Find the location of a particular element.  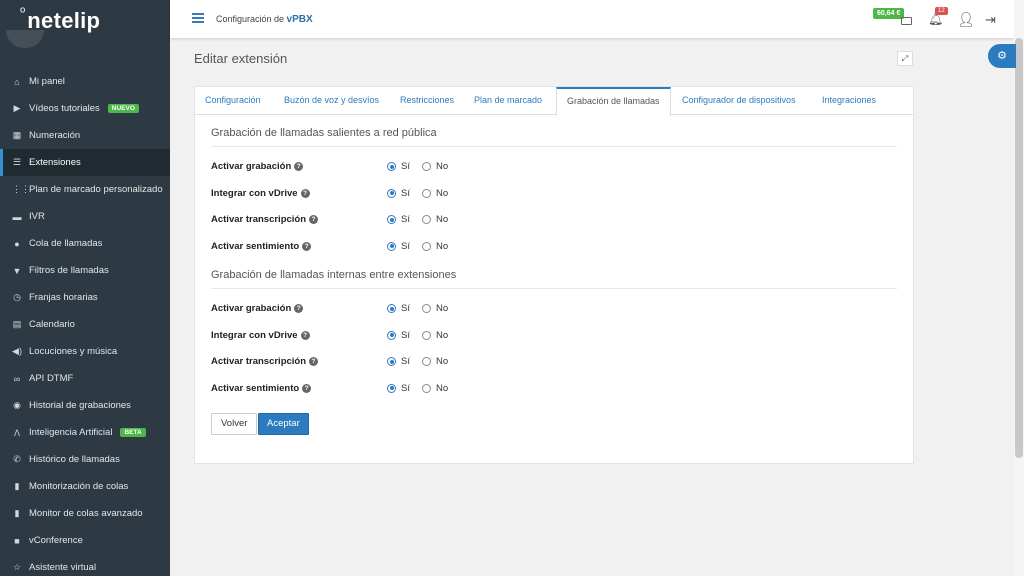

sidebar-item: ✆ Histórico de llamadas is located at coordinates (85, 459).